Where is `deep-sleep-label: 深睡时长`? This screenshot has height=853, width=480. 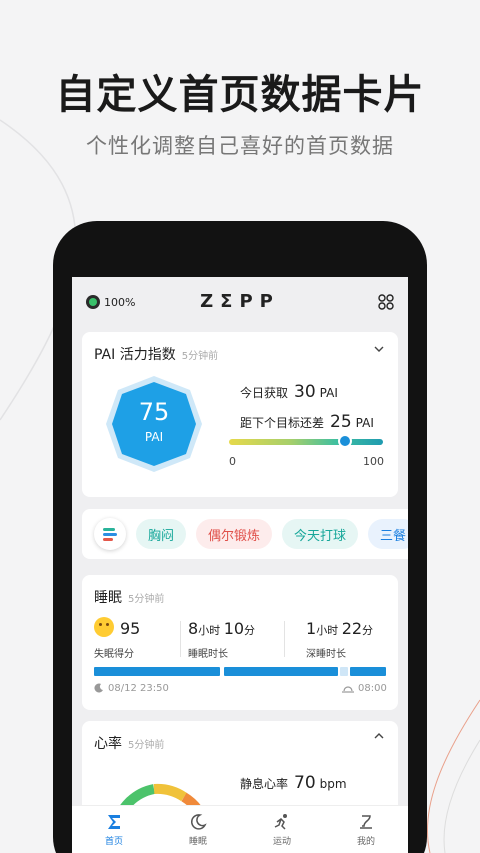 deep-sleep-label: 深睡时长 is located at coordinates (326, 654).